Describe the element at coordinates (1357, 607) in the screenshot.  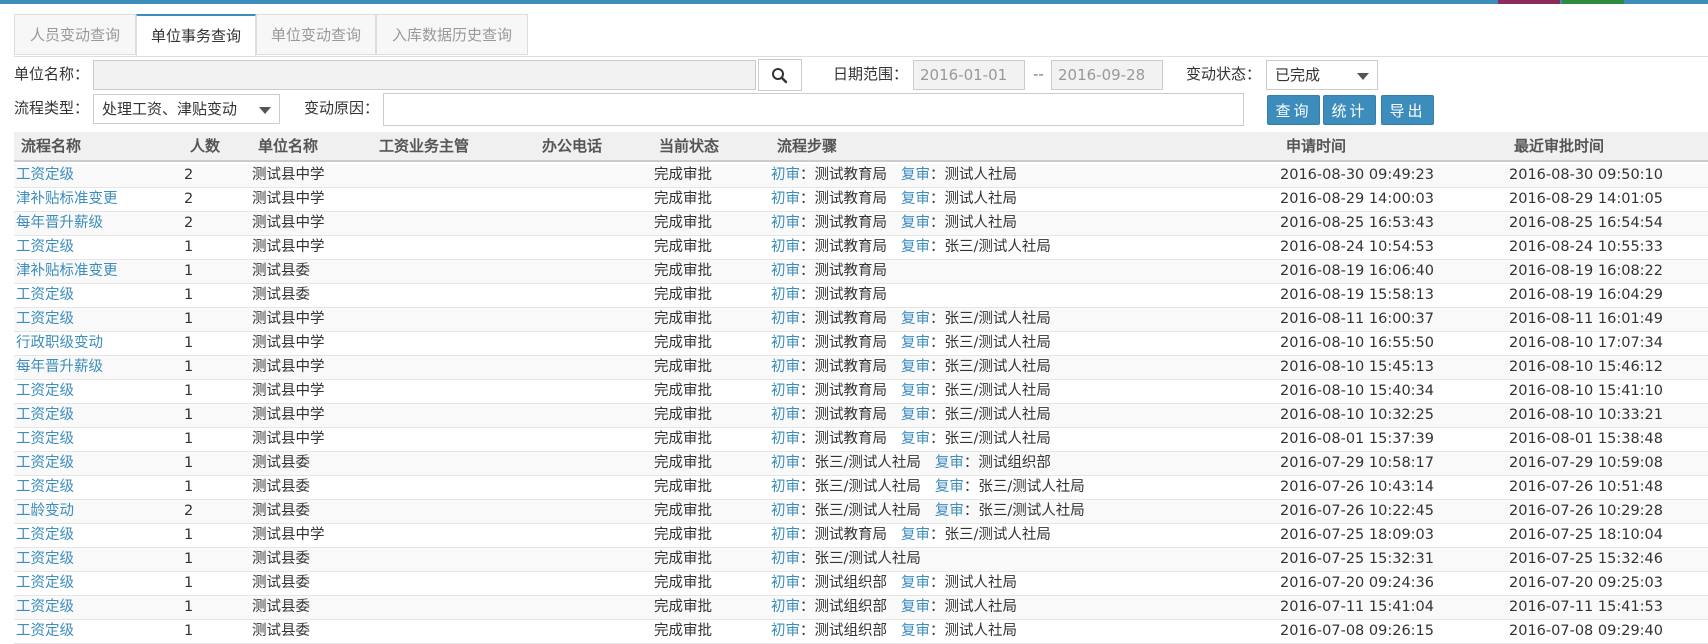
I see `cell-apply-time: 2016-07-11 15:41:04` at that location.